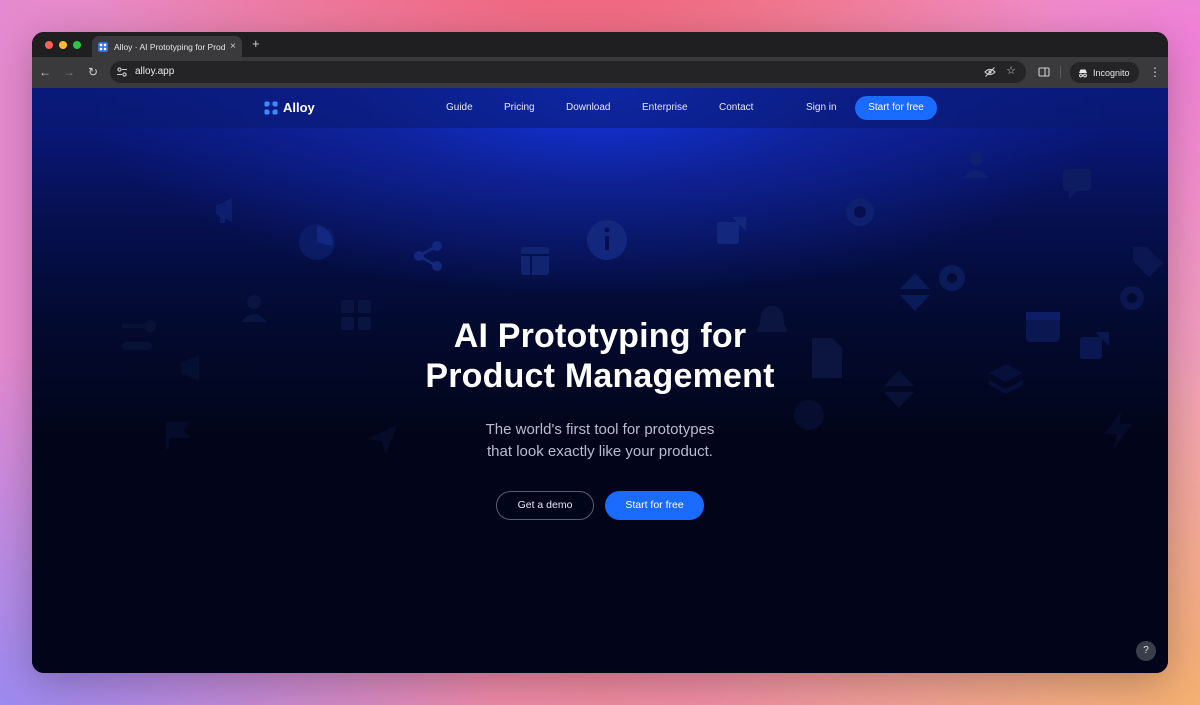 This screenshot has width=1200, height=705. I want to click on side-panel-icon, so click(1044, 72).